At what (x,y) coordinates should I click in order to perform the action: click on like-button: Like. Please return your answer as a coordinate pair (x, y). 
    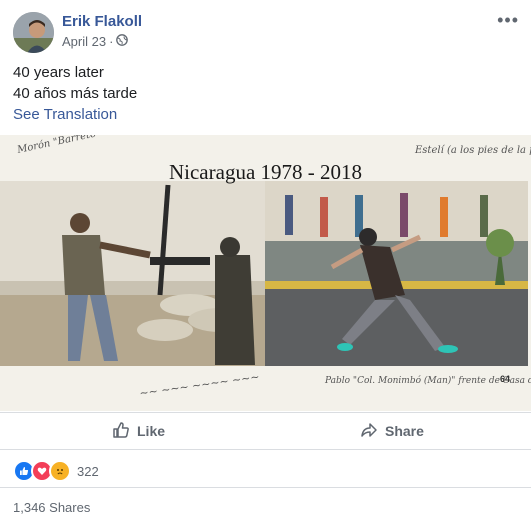
    Looking at the image, I should click on (138, 431).